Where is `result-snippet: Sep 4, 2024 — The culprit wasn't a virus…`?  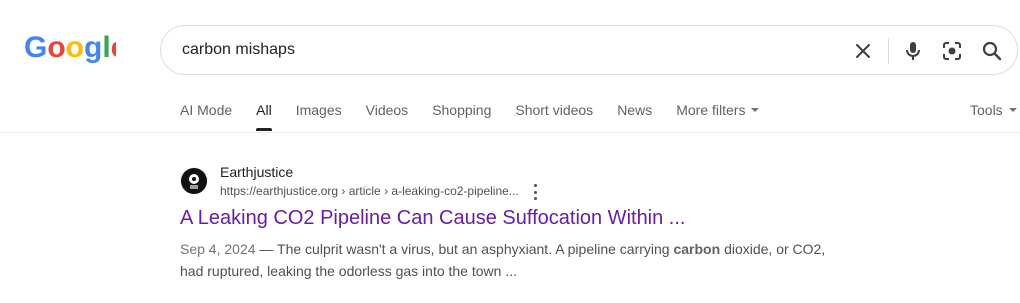
result-snippet: Sep 4, 2024 — The culprit wasn't a virus… is located at coordinates (503, 260).